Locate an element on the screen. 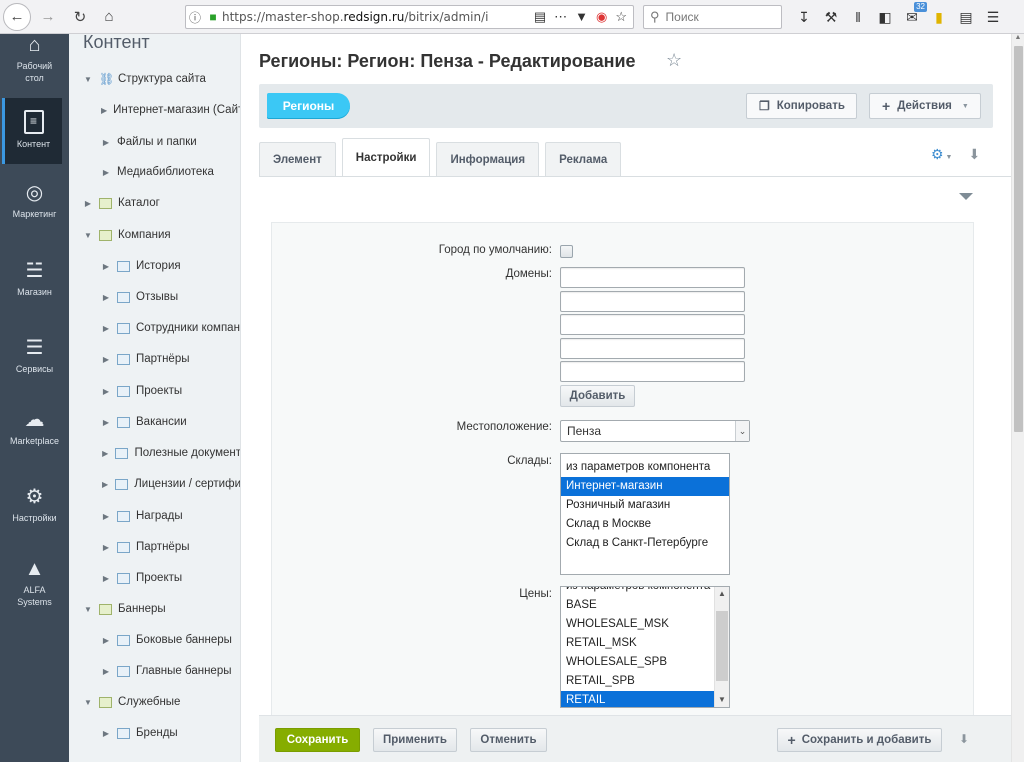  save-and-add-button: + Сохранить и добавить is located at coordinates (859, 740).